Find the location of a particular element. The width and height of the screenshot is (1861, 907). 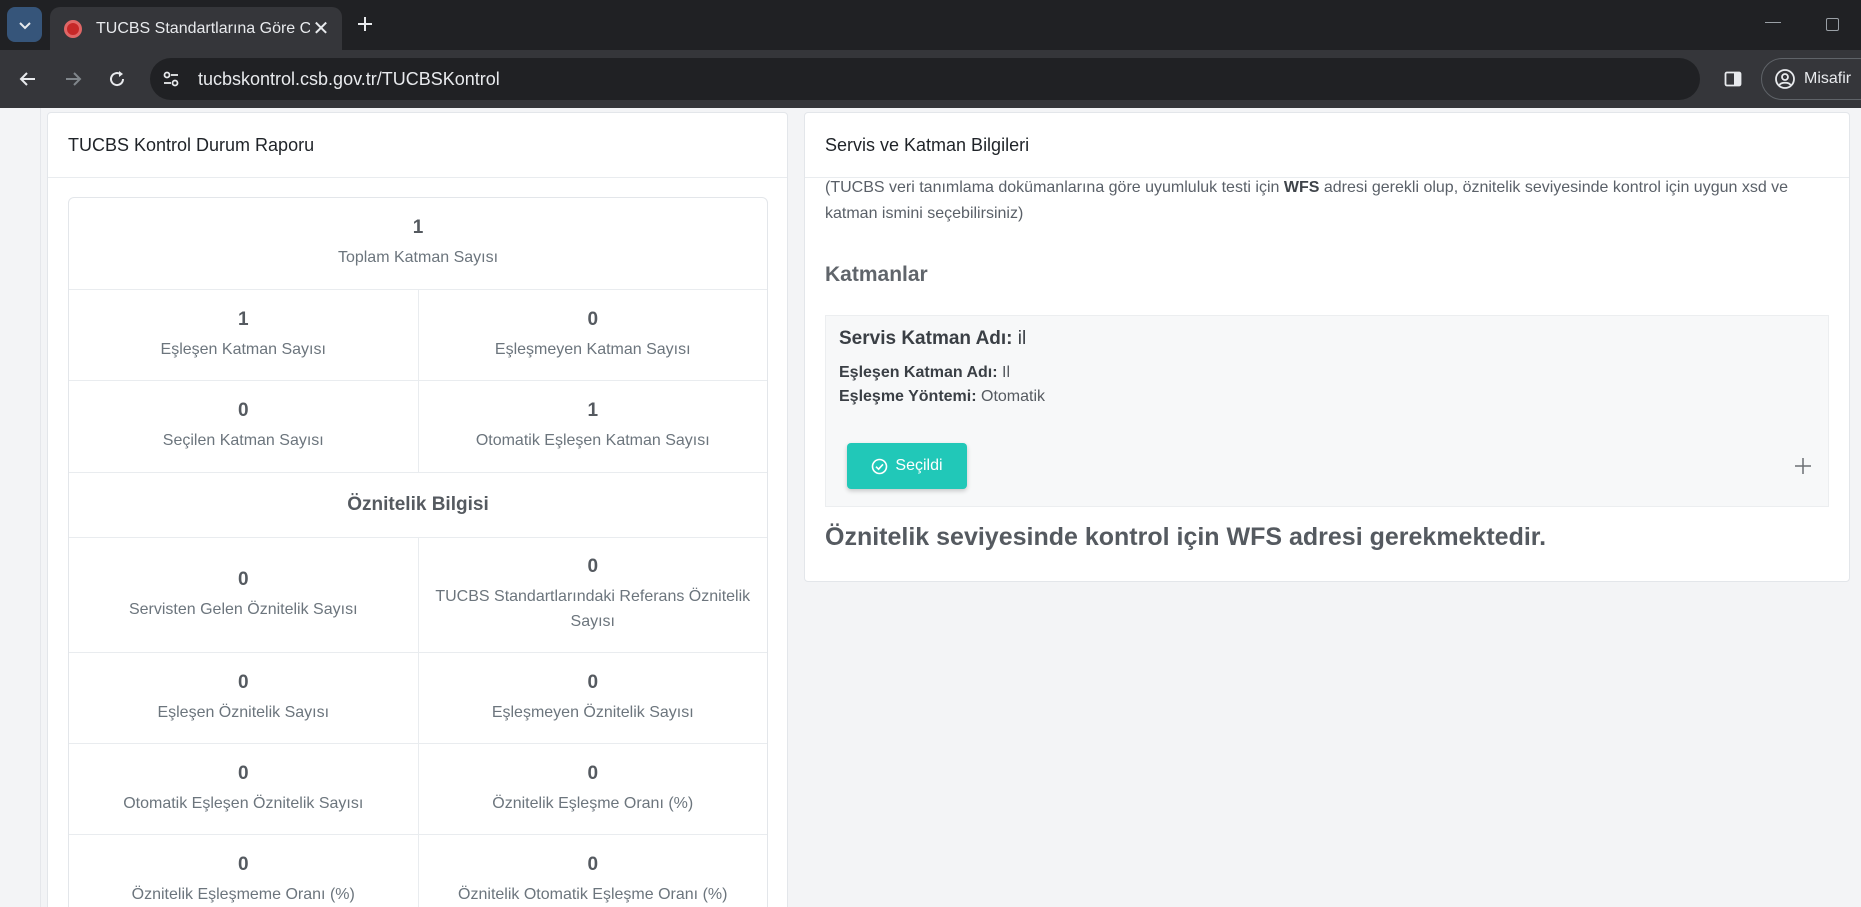

profile-label: Misafir is located at coordinates (1828, 78).